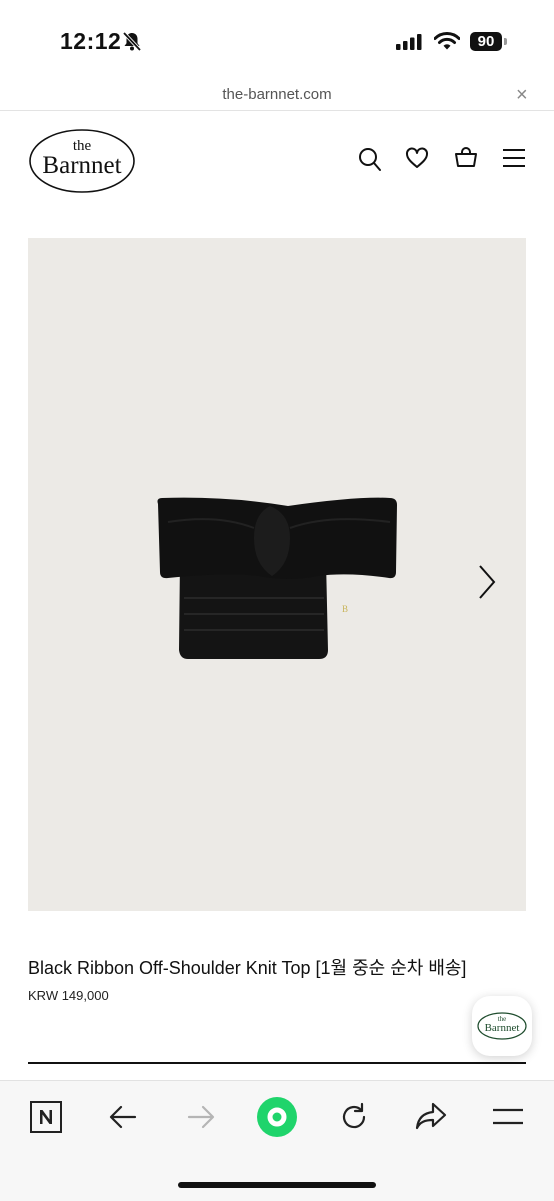 The height and width of the screenshot is (1201, 554). I want to click on brand-logo: the Barnnet, so click(83, 160).